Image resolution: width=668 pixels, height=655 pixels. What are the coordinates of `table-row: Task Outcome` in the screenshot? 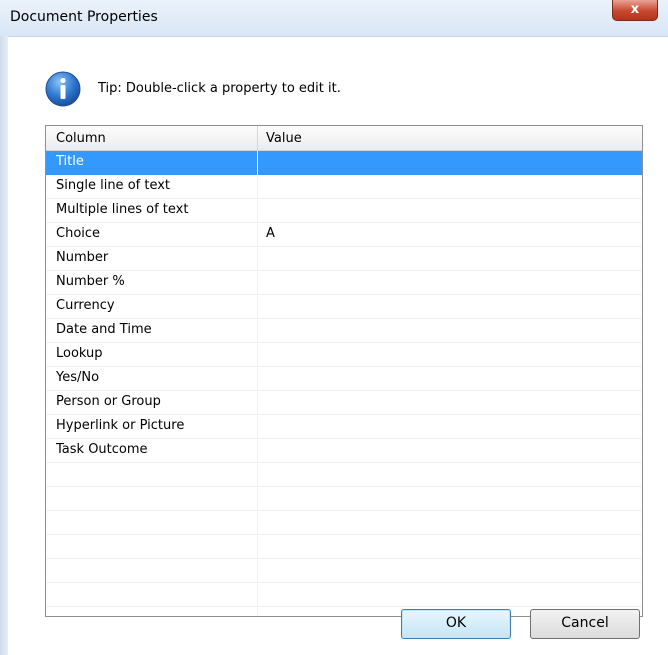 It's located at (344, 451).